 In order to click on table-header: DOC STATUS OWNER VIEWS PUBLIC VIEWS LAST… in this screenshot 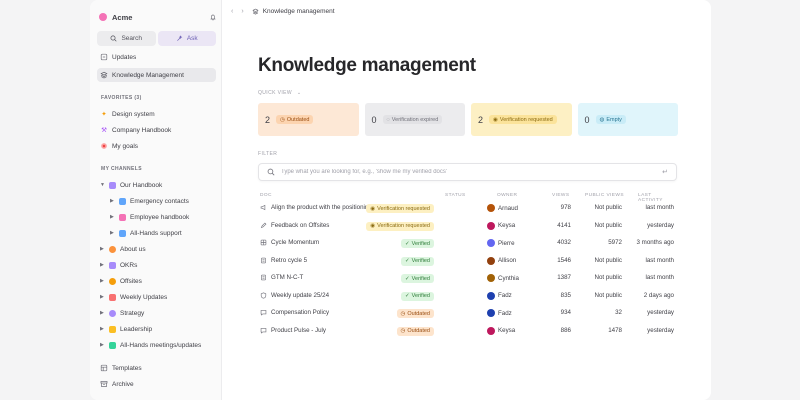, I will do `click(467, 198)`.